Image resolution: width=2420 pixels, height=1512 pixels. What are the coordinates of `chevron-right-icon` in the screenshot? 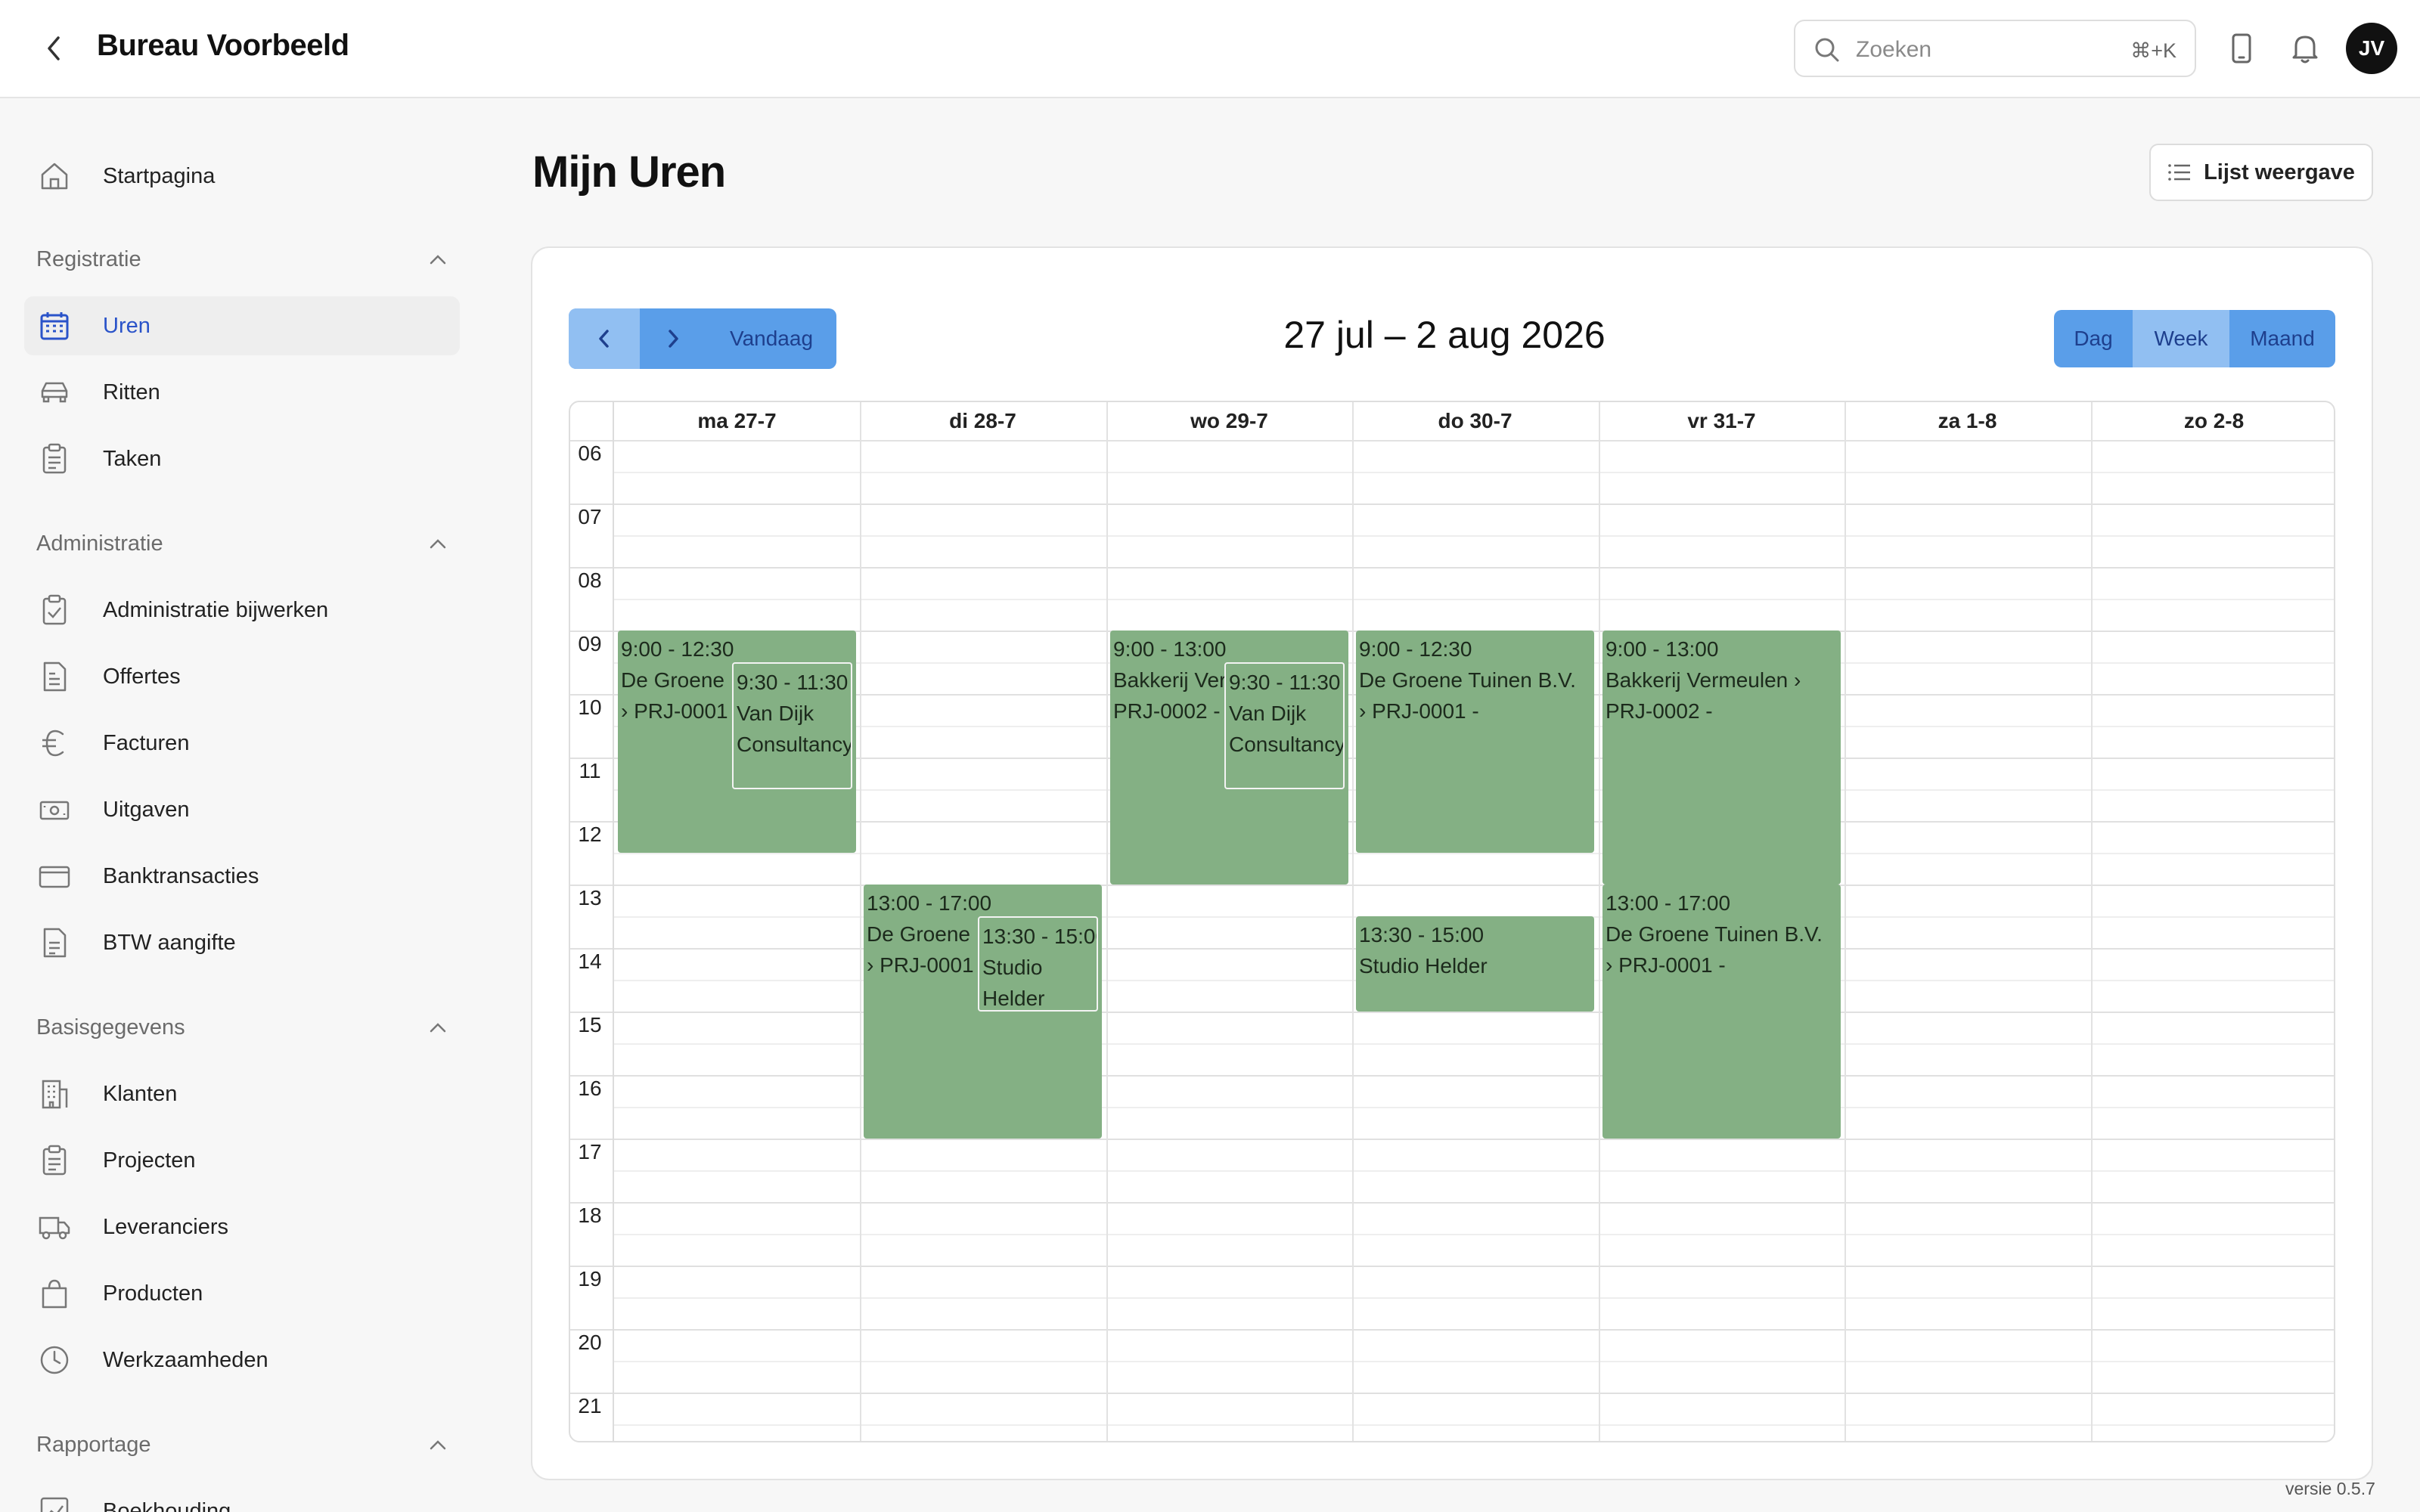 It's located at (673, 339).